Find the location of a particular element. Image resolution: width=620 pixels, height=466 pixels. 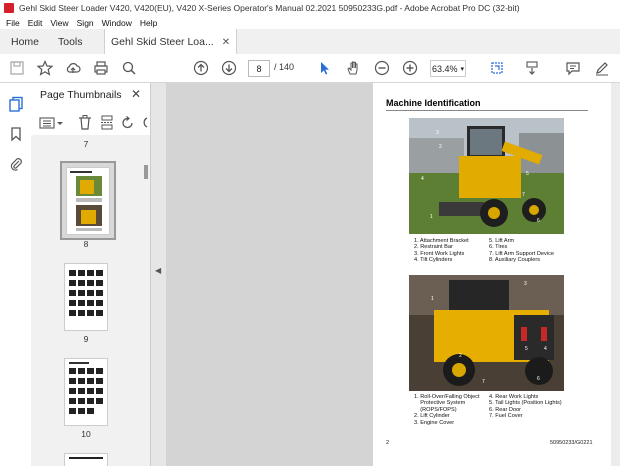

heading-rule is located at coordinates (487, 110).